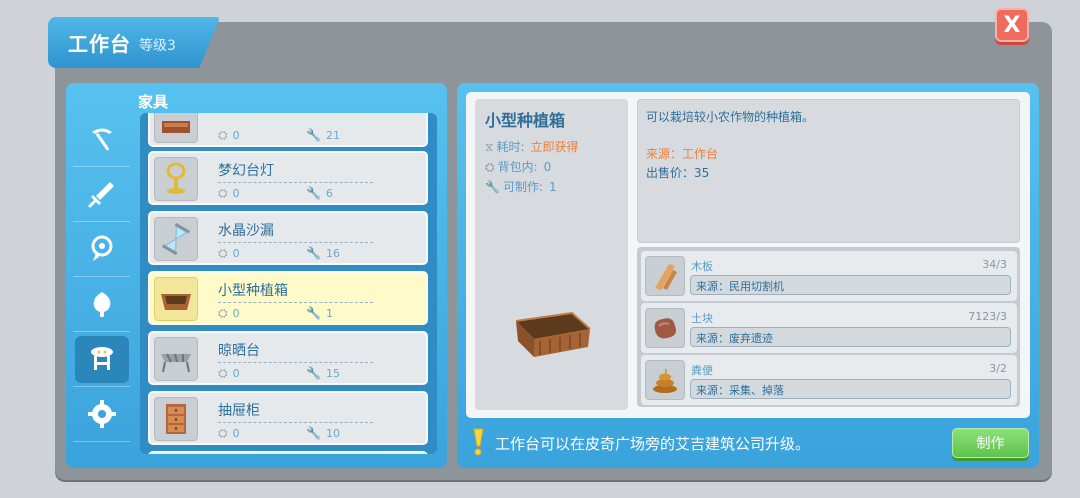  I want to click on time-value: 立即获得, so click(554, 147).